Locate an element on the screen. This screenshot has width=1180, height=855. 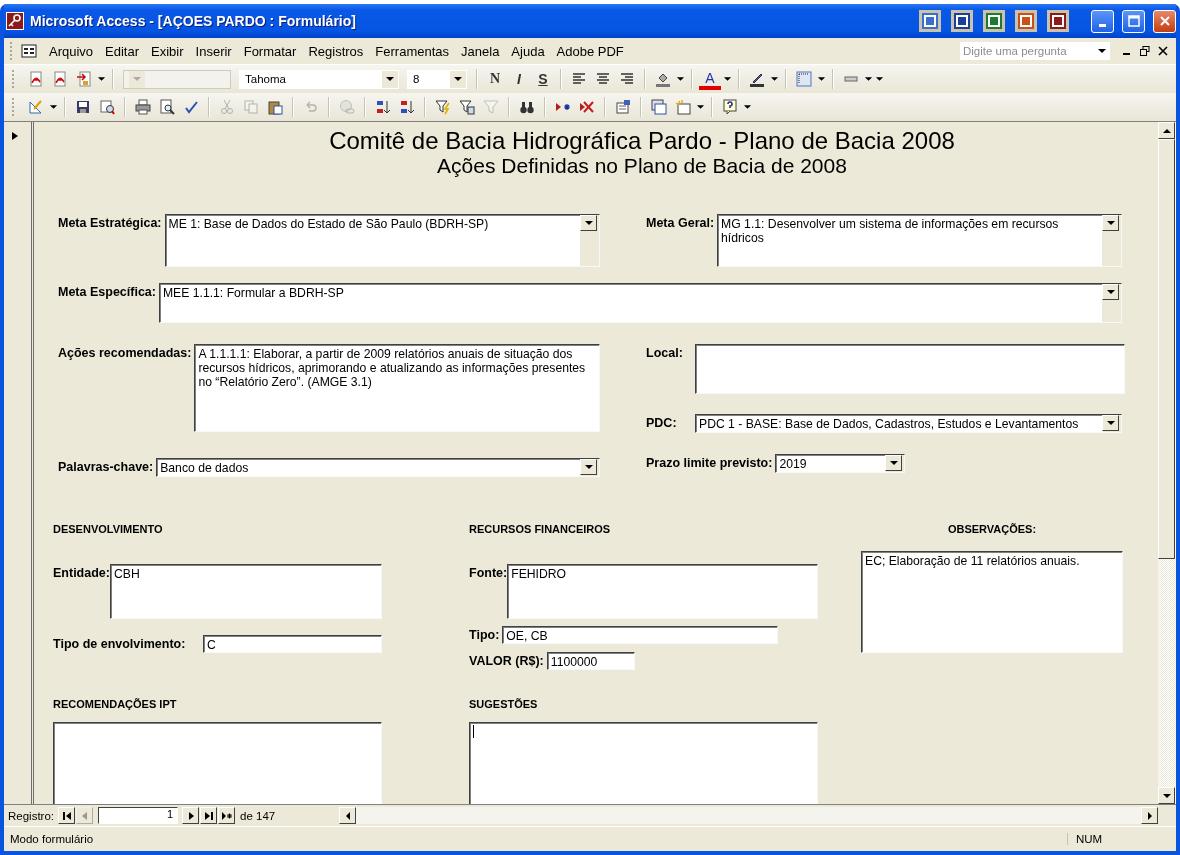
section-heading: DESENVOLVIMENTO is located at coordinates (108, 529).